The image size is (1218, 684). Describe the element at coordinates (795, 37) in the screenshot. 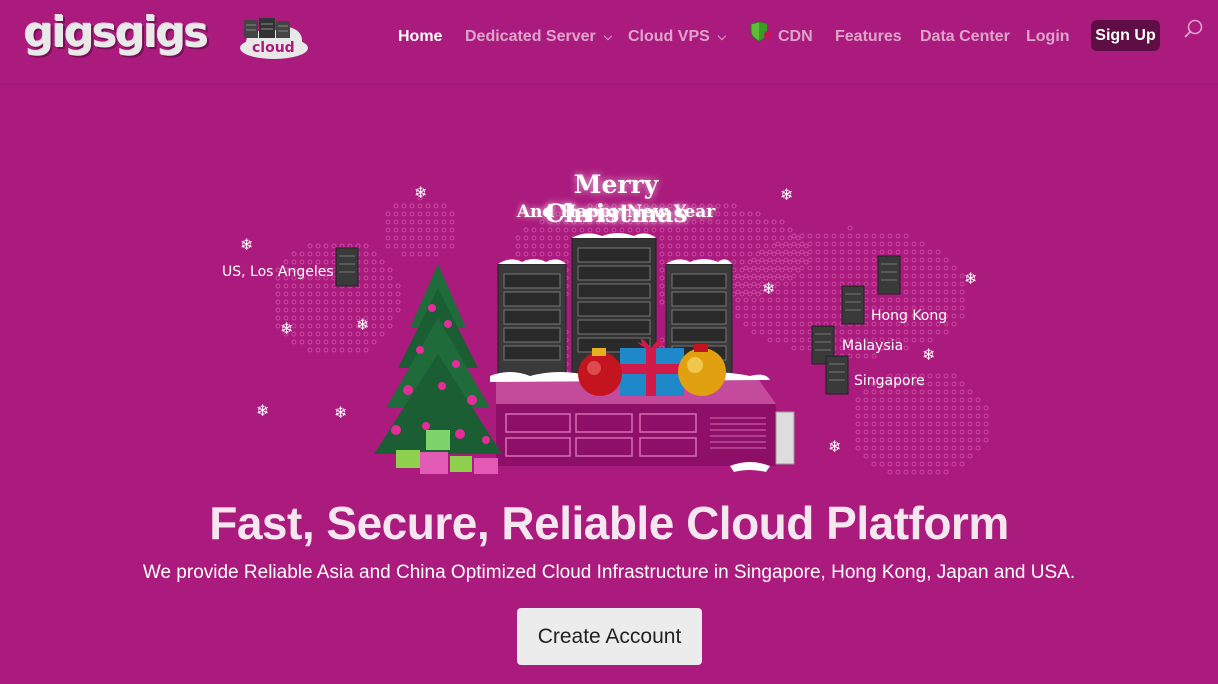

I see `nav-cdn: CDN` at that location.